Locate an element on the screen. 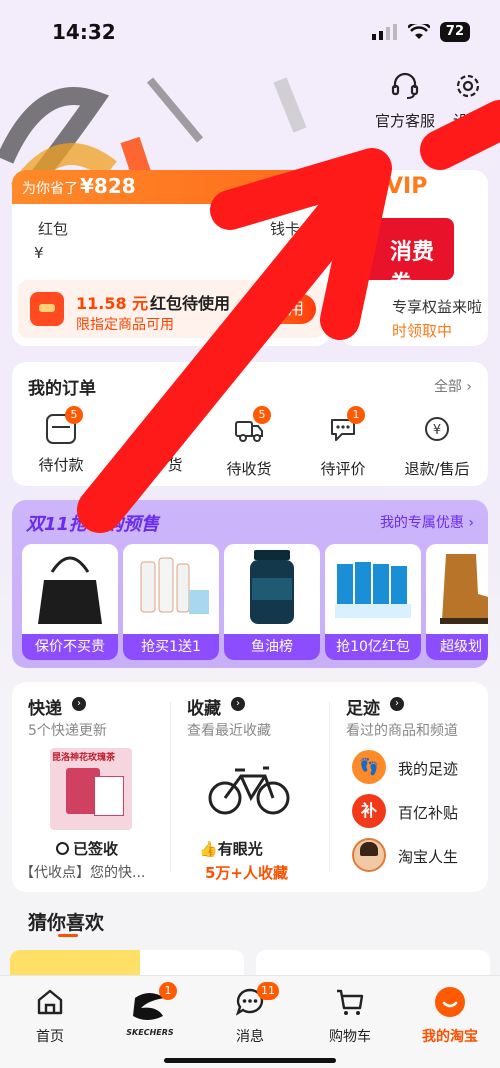 The image size is (500, 1068). wifi-icon is located at coordinates (418, 31).